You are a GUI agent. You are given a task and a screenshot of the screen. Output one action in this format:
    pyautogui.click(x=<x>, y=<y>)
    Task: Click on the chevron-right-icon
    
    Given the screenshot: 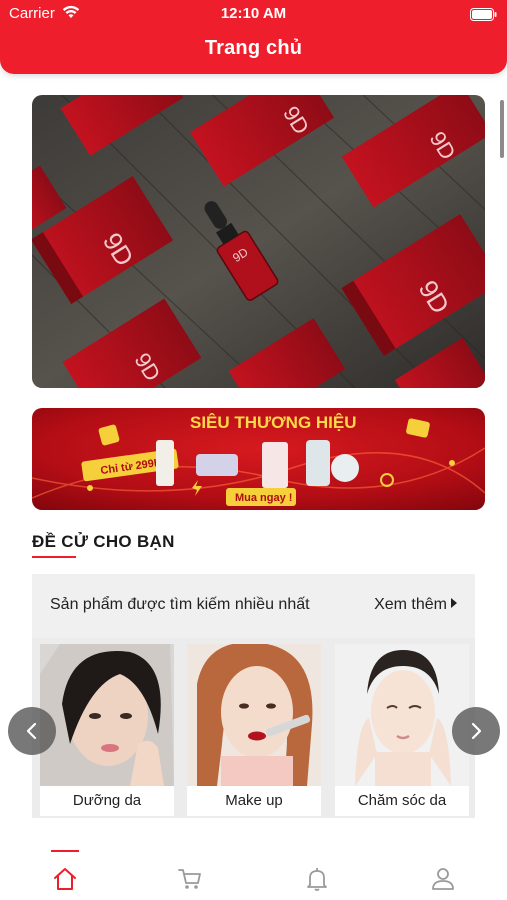 What is the action you would take?
    pyautogui.click(x=476, y=731)
    